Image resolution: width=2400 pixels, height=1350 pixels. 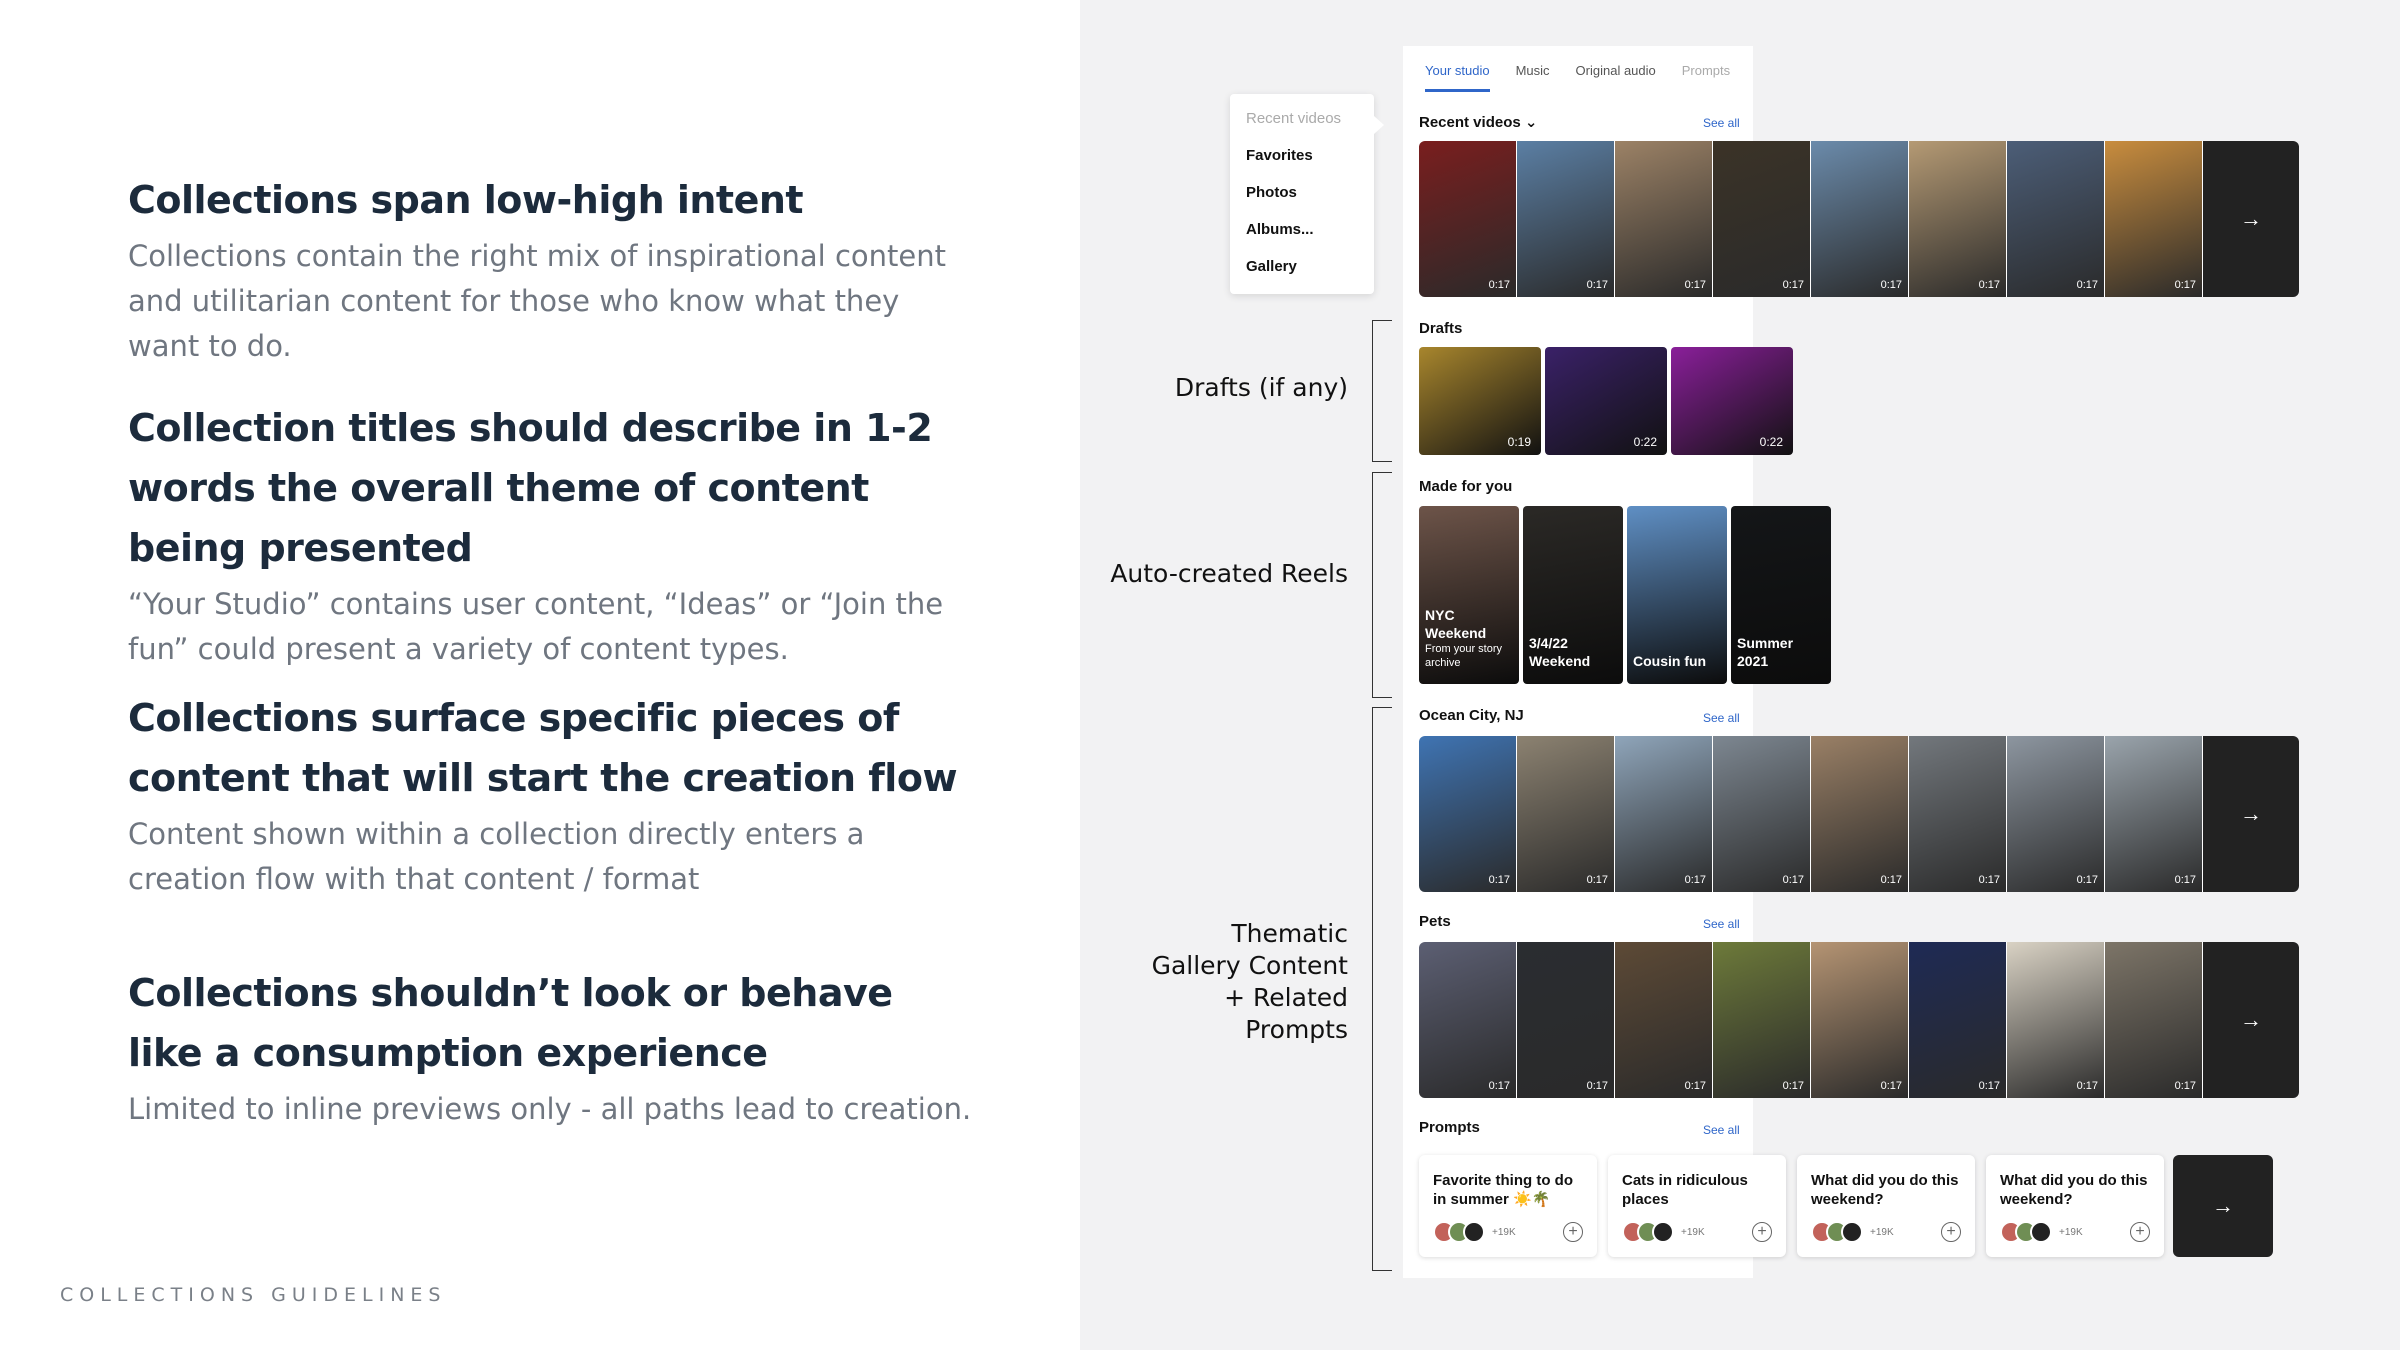 What do you see at coordinates (1469, 595) in the screenshot?
I see `reel-card: NYC Weekend From your story archive` at bounding box center [1469, 595].